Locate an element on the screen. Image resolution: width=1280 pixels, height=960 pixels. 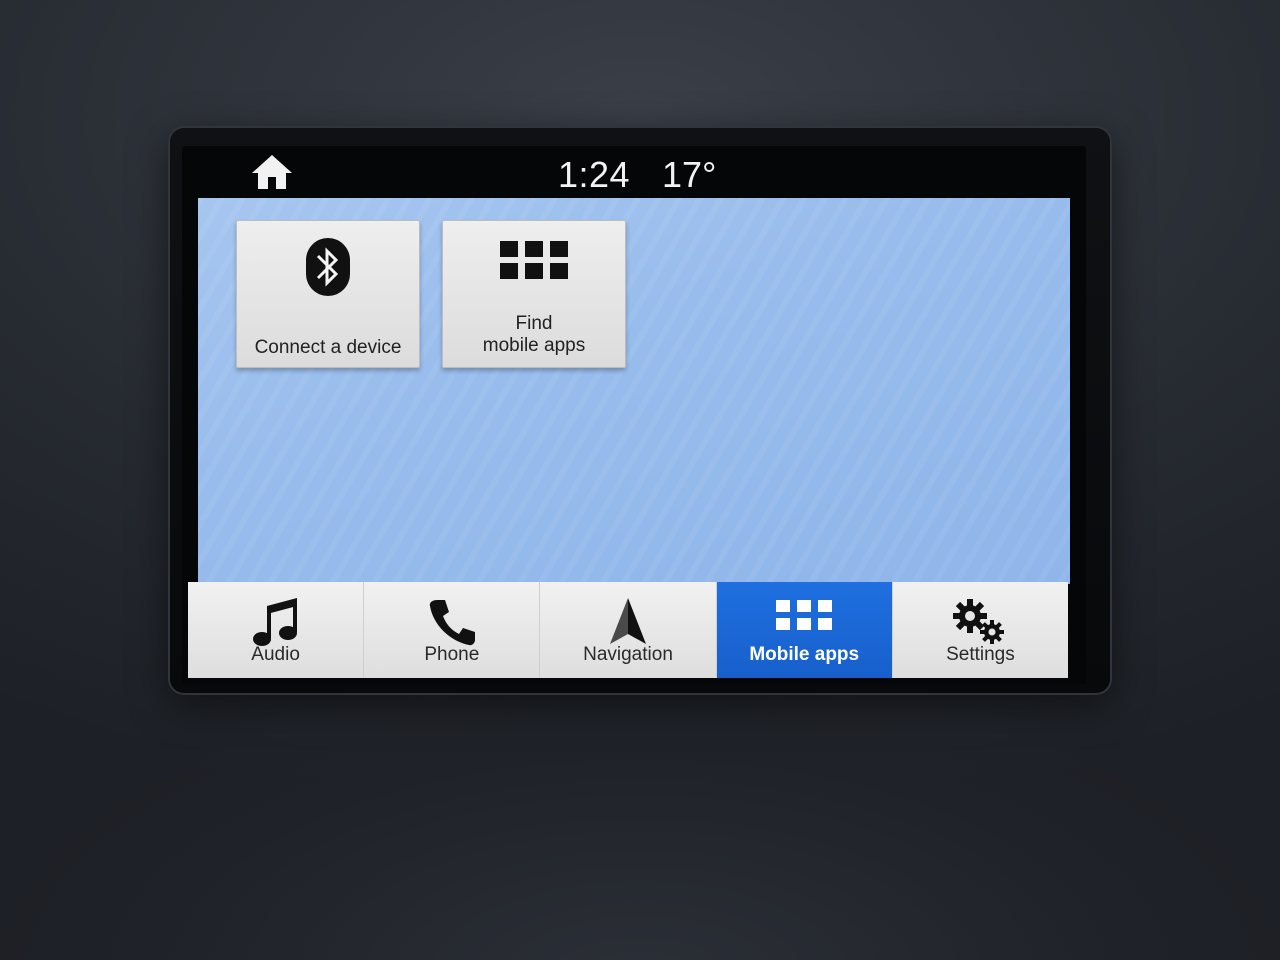
nav-phone: Phone is located at coordinates (452, 630).